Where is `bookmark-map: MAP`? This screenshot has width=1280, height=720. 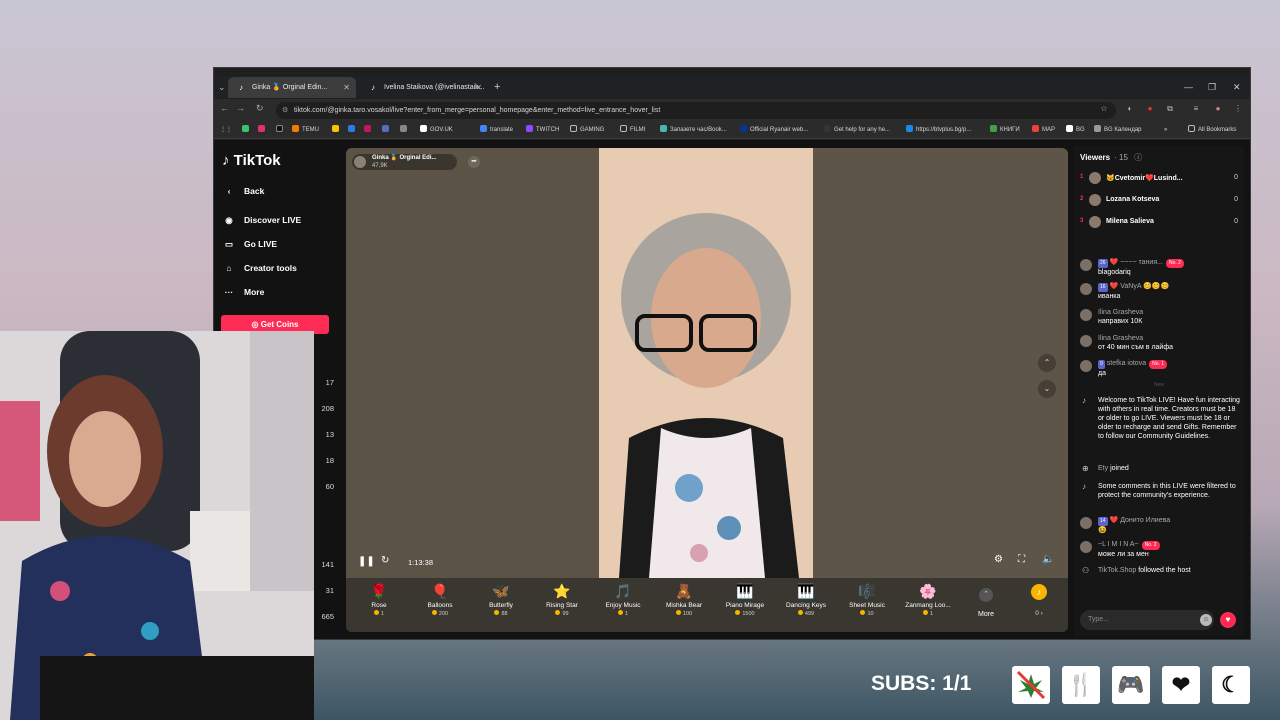
bookmark-map: MAP is located at coordinates (1043, 130).